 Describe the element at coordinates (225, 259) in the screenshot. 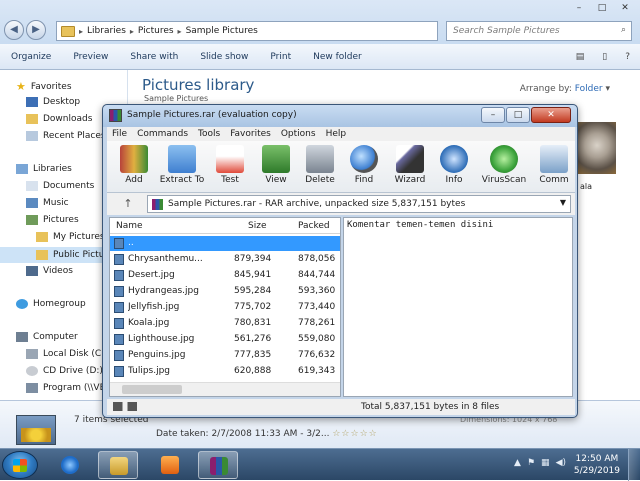

I see `table-row: Chrysanthemu... 879,394 878,056` at that location.